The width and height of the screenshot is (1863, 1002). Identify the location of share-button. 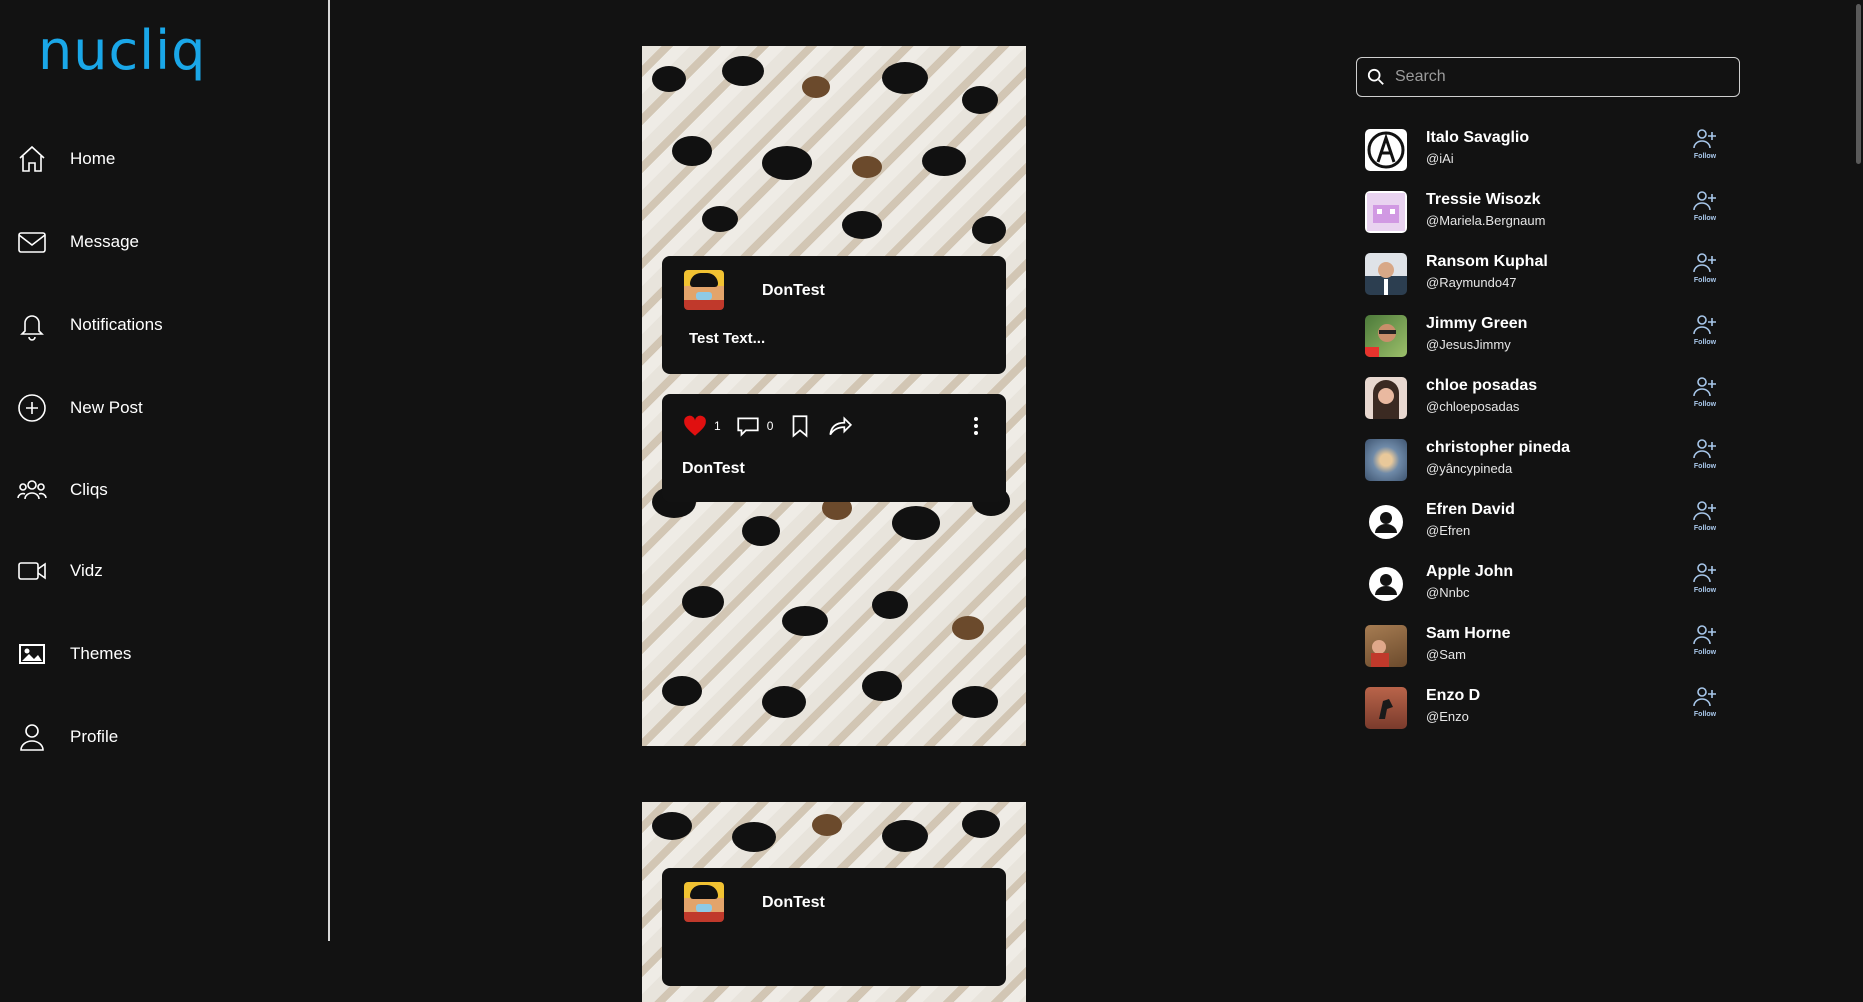
(840, 426).